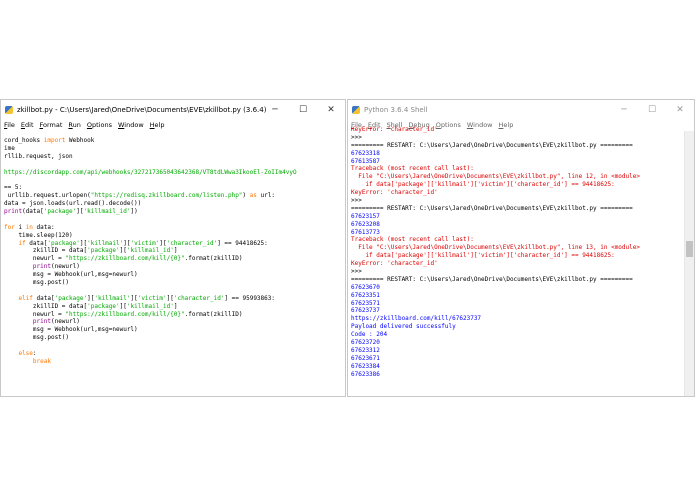 The width and height of the screenshot is (695, 494). What do you see at coordinates (174, 212) in the screenshot?
I see `code-line: print(data['package']['killmail_id'])` at bounding box center [174, 212].